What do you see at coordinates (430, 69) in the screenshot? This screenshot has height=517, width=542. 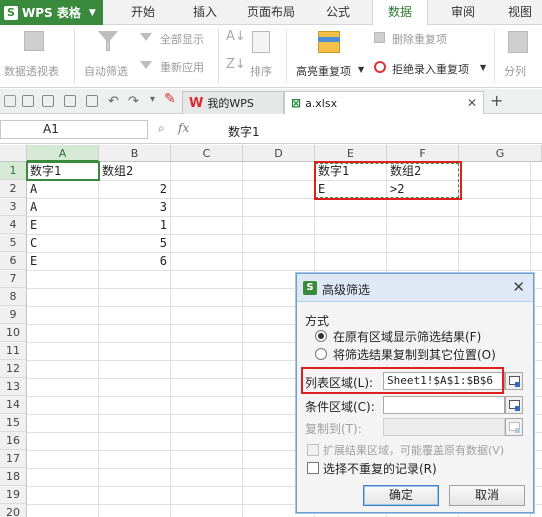 I see `reject-duplicates-button: 拒绝录入重复项` at bounding box center [430, 69].